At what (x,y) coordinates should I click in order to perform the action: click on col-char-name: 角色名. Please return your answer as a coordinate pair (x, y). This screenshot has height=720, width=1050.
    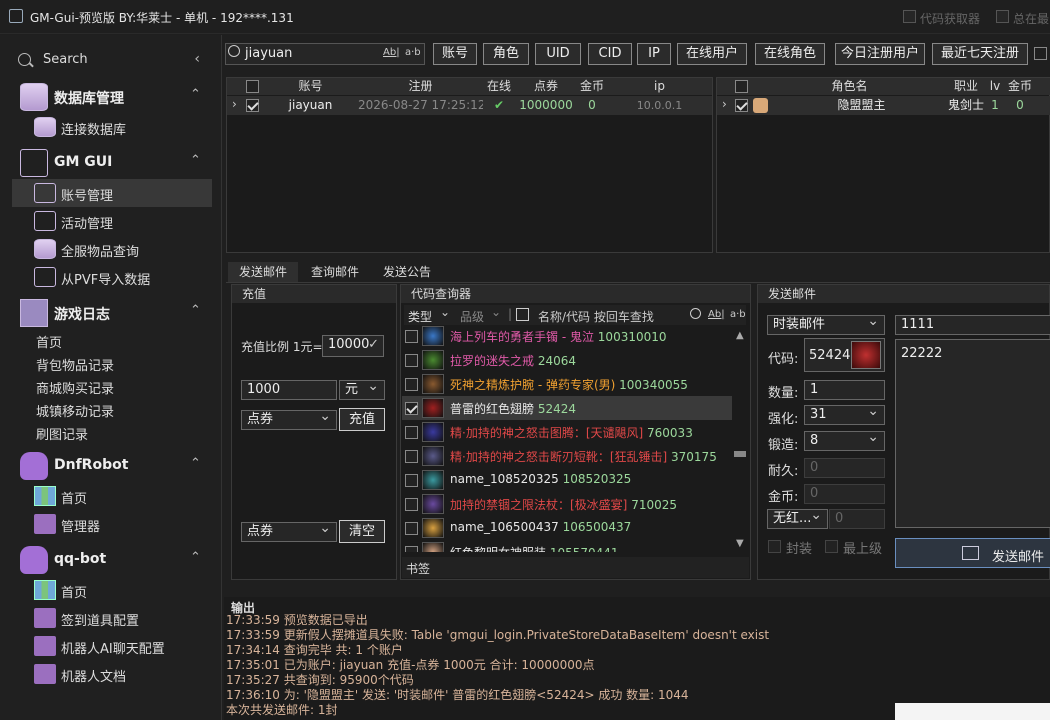
    Looking at the image, I should click on (849, 86).